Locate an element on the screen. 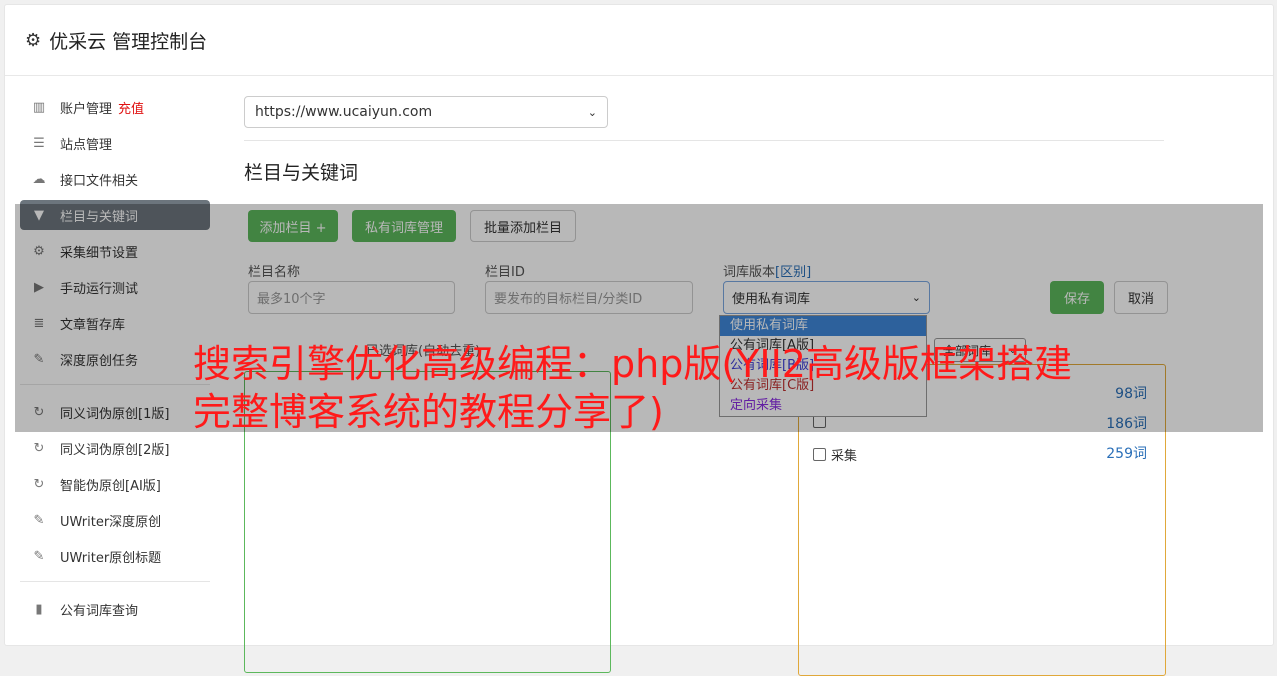 This screenshot has height=676, width=1277. checkbox is located at coordinates (819, 454).